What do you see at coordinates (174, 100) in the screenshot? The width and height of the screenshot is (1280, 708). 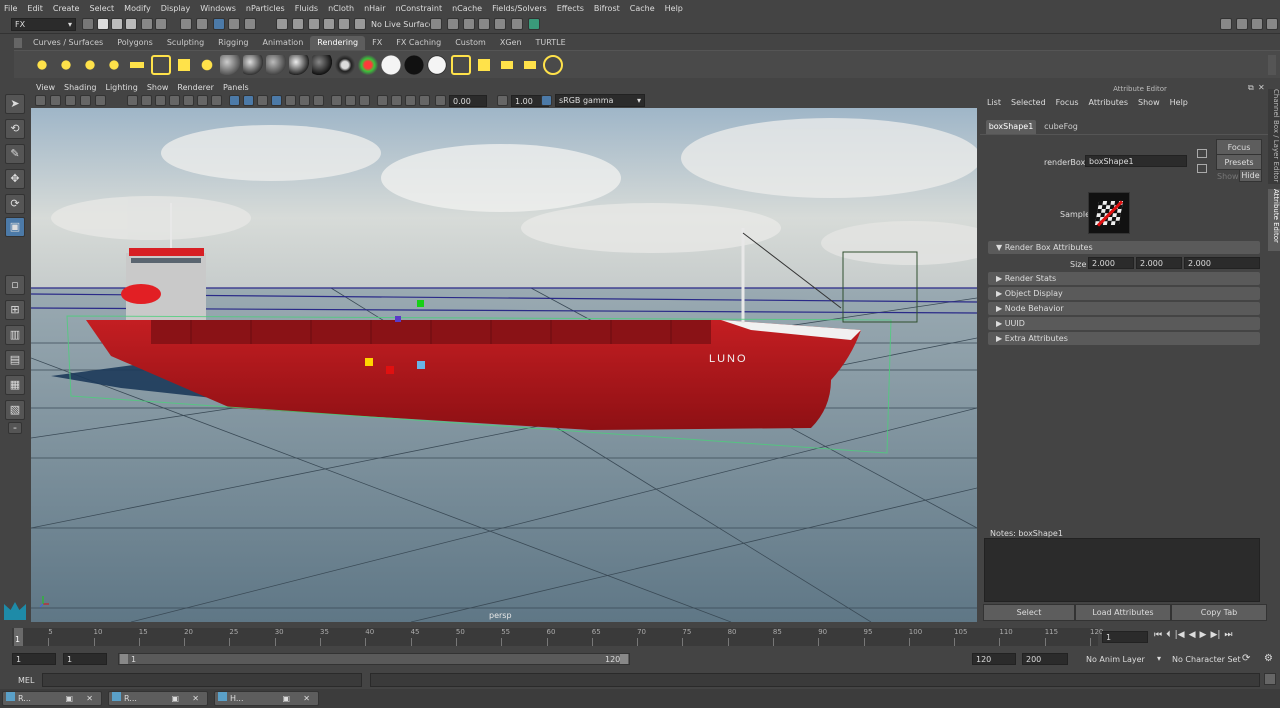 I see `gate-mask-icon` at bounding box center [174, 100].